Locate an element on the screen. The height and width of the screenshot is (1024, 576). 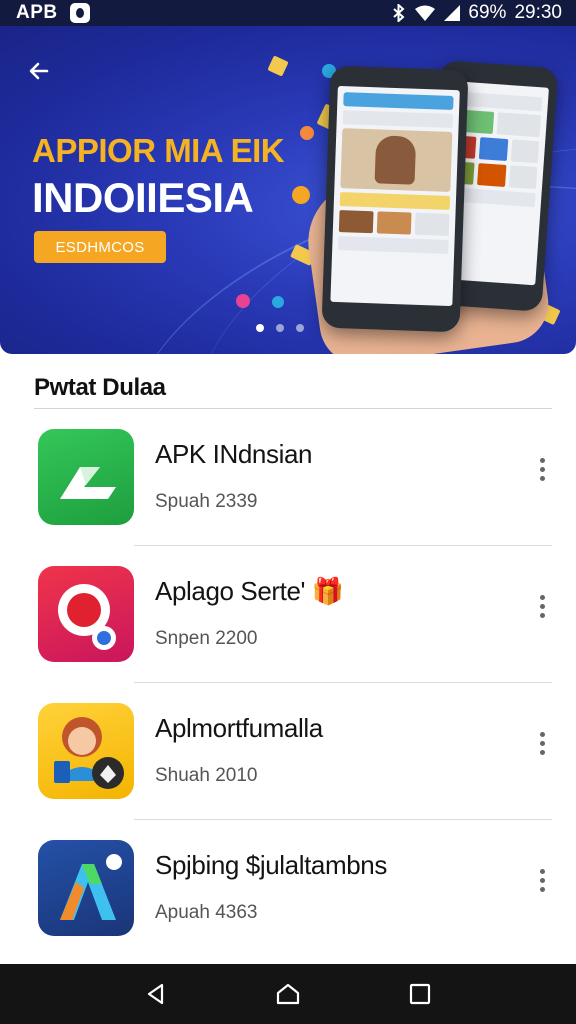
app-subtitle: Shuah 2010 is located at coordinates (206, 775).